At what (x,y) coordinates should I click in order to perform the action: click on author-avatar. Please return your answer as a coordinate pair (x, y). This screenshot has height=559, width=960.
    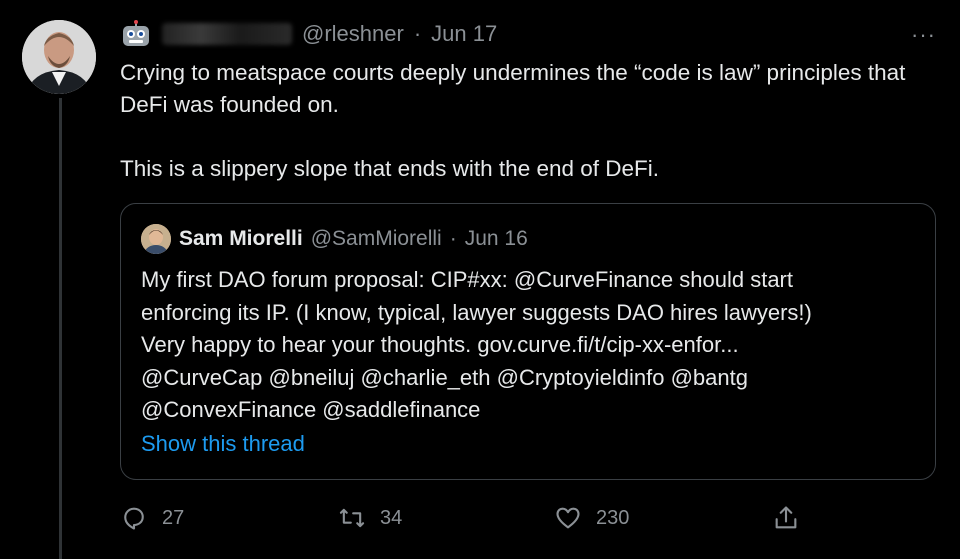
    Looking at the image, I should click on (59, 57).